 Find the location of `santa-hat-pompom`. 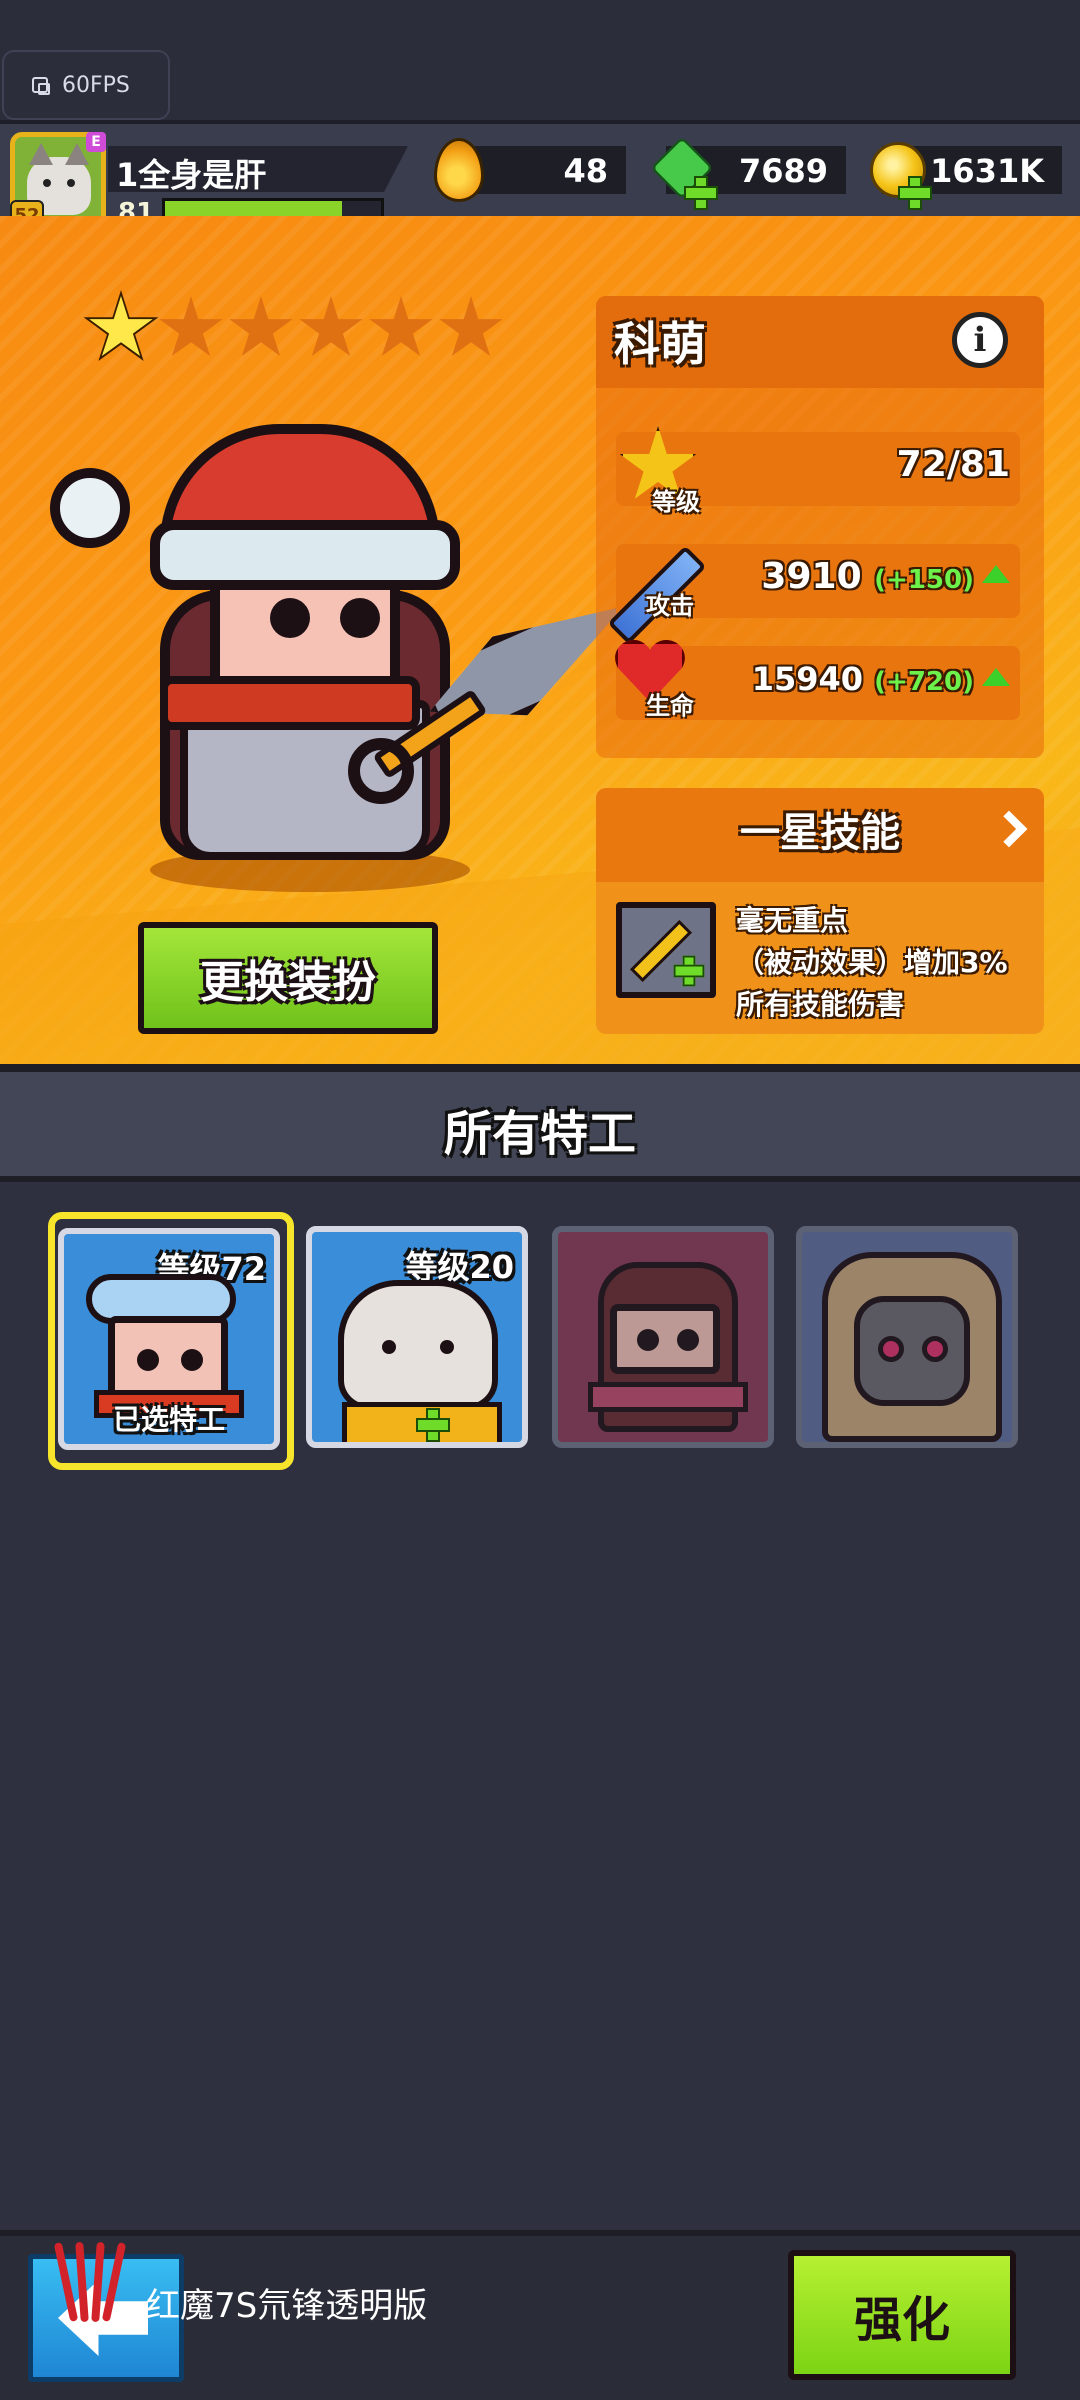

santa-hat-pompom is located at coordinates (90, 508).